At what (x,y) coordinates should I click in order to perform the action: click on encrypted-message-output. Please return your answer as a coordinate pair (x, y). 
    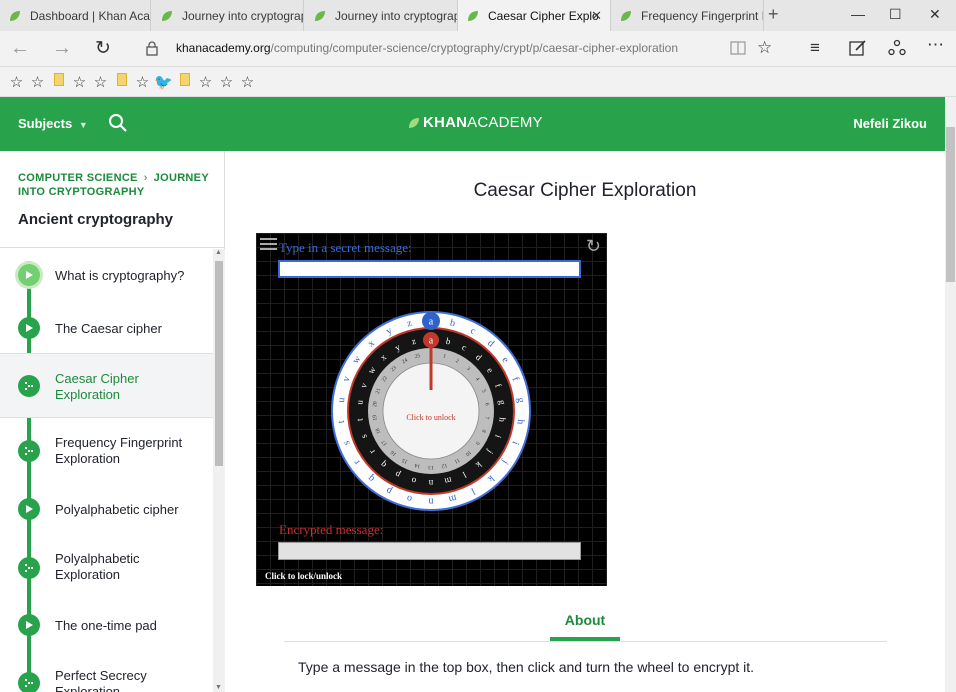
    Looking at the image, I should click on (429, 551).